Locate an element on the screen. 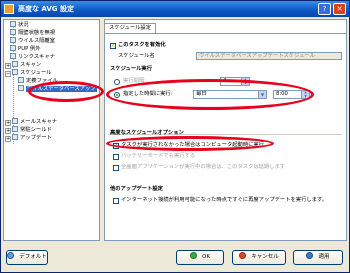  tree-item-vault: ウイルス隔離室 is located at coordinates (32, 41).